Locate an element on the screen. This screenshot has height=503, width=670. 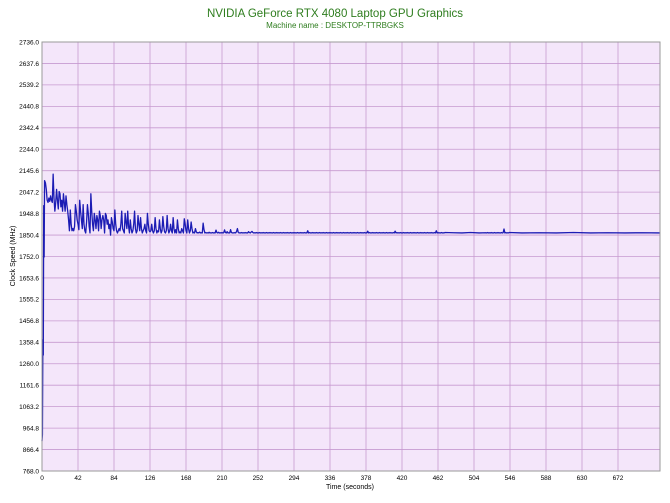
y-tick-label: 2342.4 is located at coordinates (29, 128).